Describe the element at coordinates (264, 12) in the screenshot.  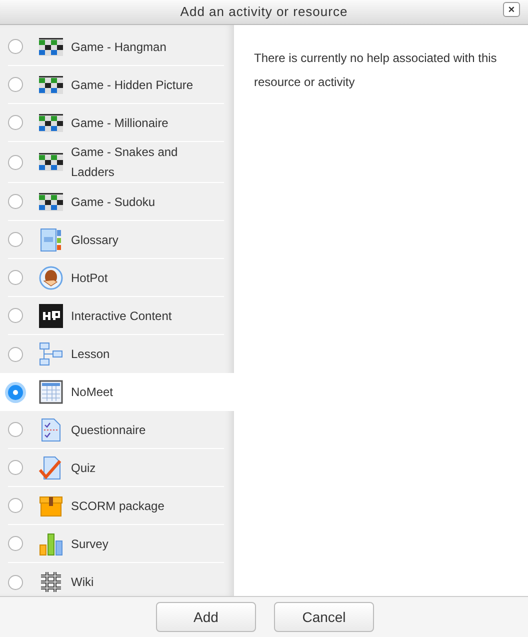
I see `dialog-title: Add an activity or resource` at that location.